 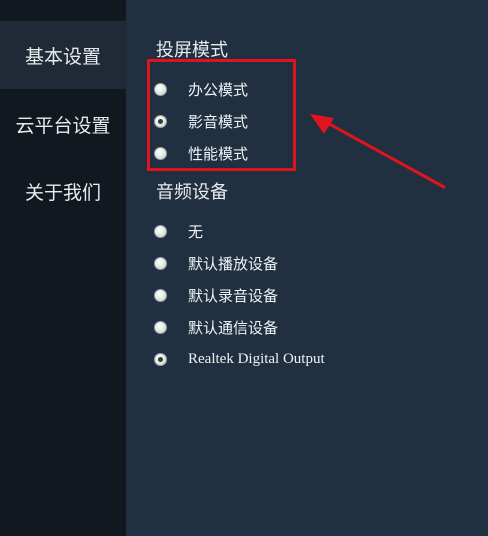 I want to click on audio-device-option-realtek-digital-output: Realtek Digital Output, so click(x=239, y=359).